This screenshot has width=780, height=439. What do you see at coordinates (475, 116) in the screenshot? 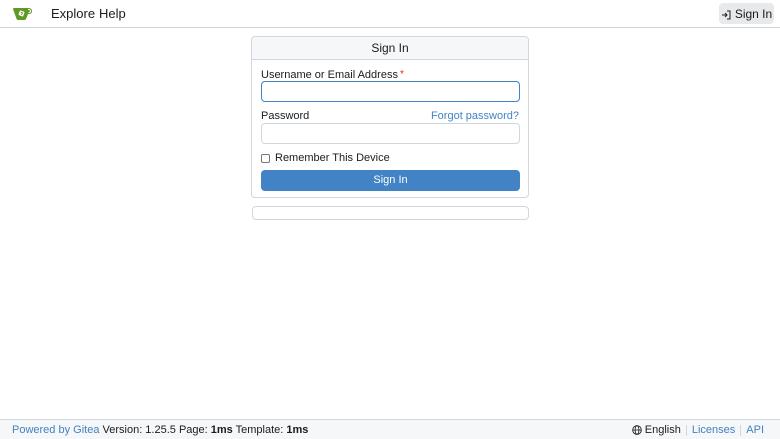
I see `forgot-password-link: Forgot password?` at bounding box center [475, 116].